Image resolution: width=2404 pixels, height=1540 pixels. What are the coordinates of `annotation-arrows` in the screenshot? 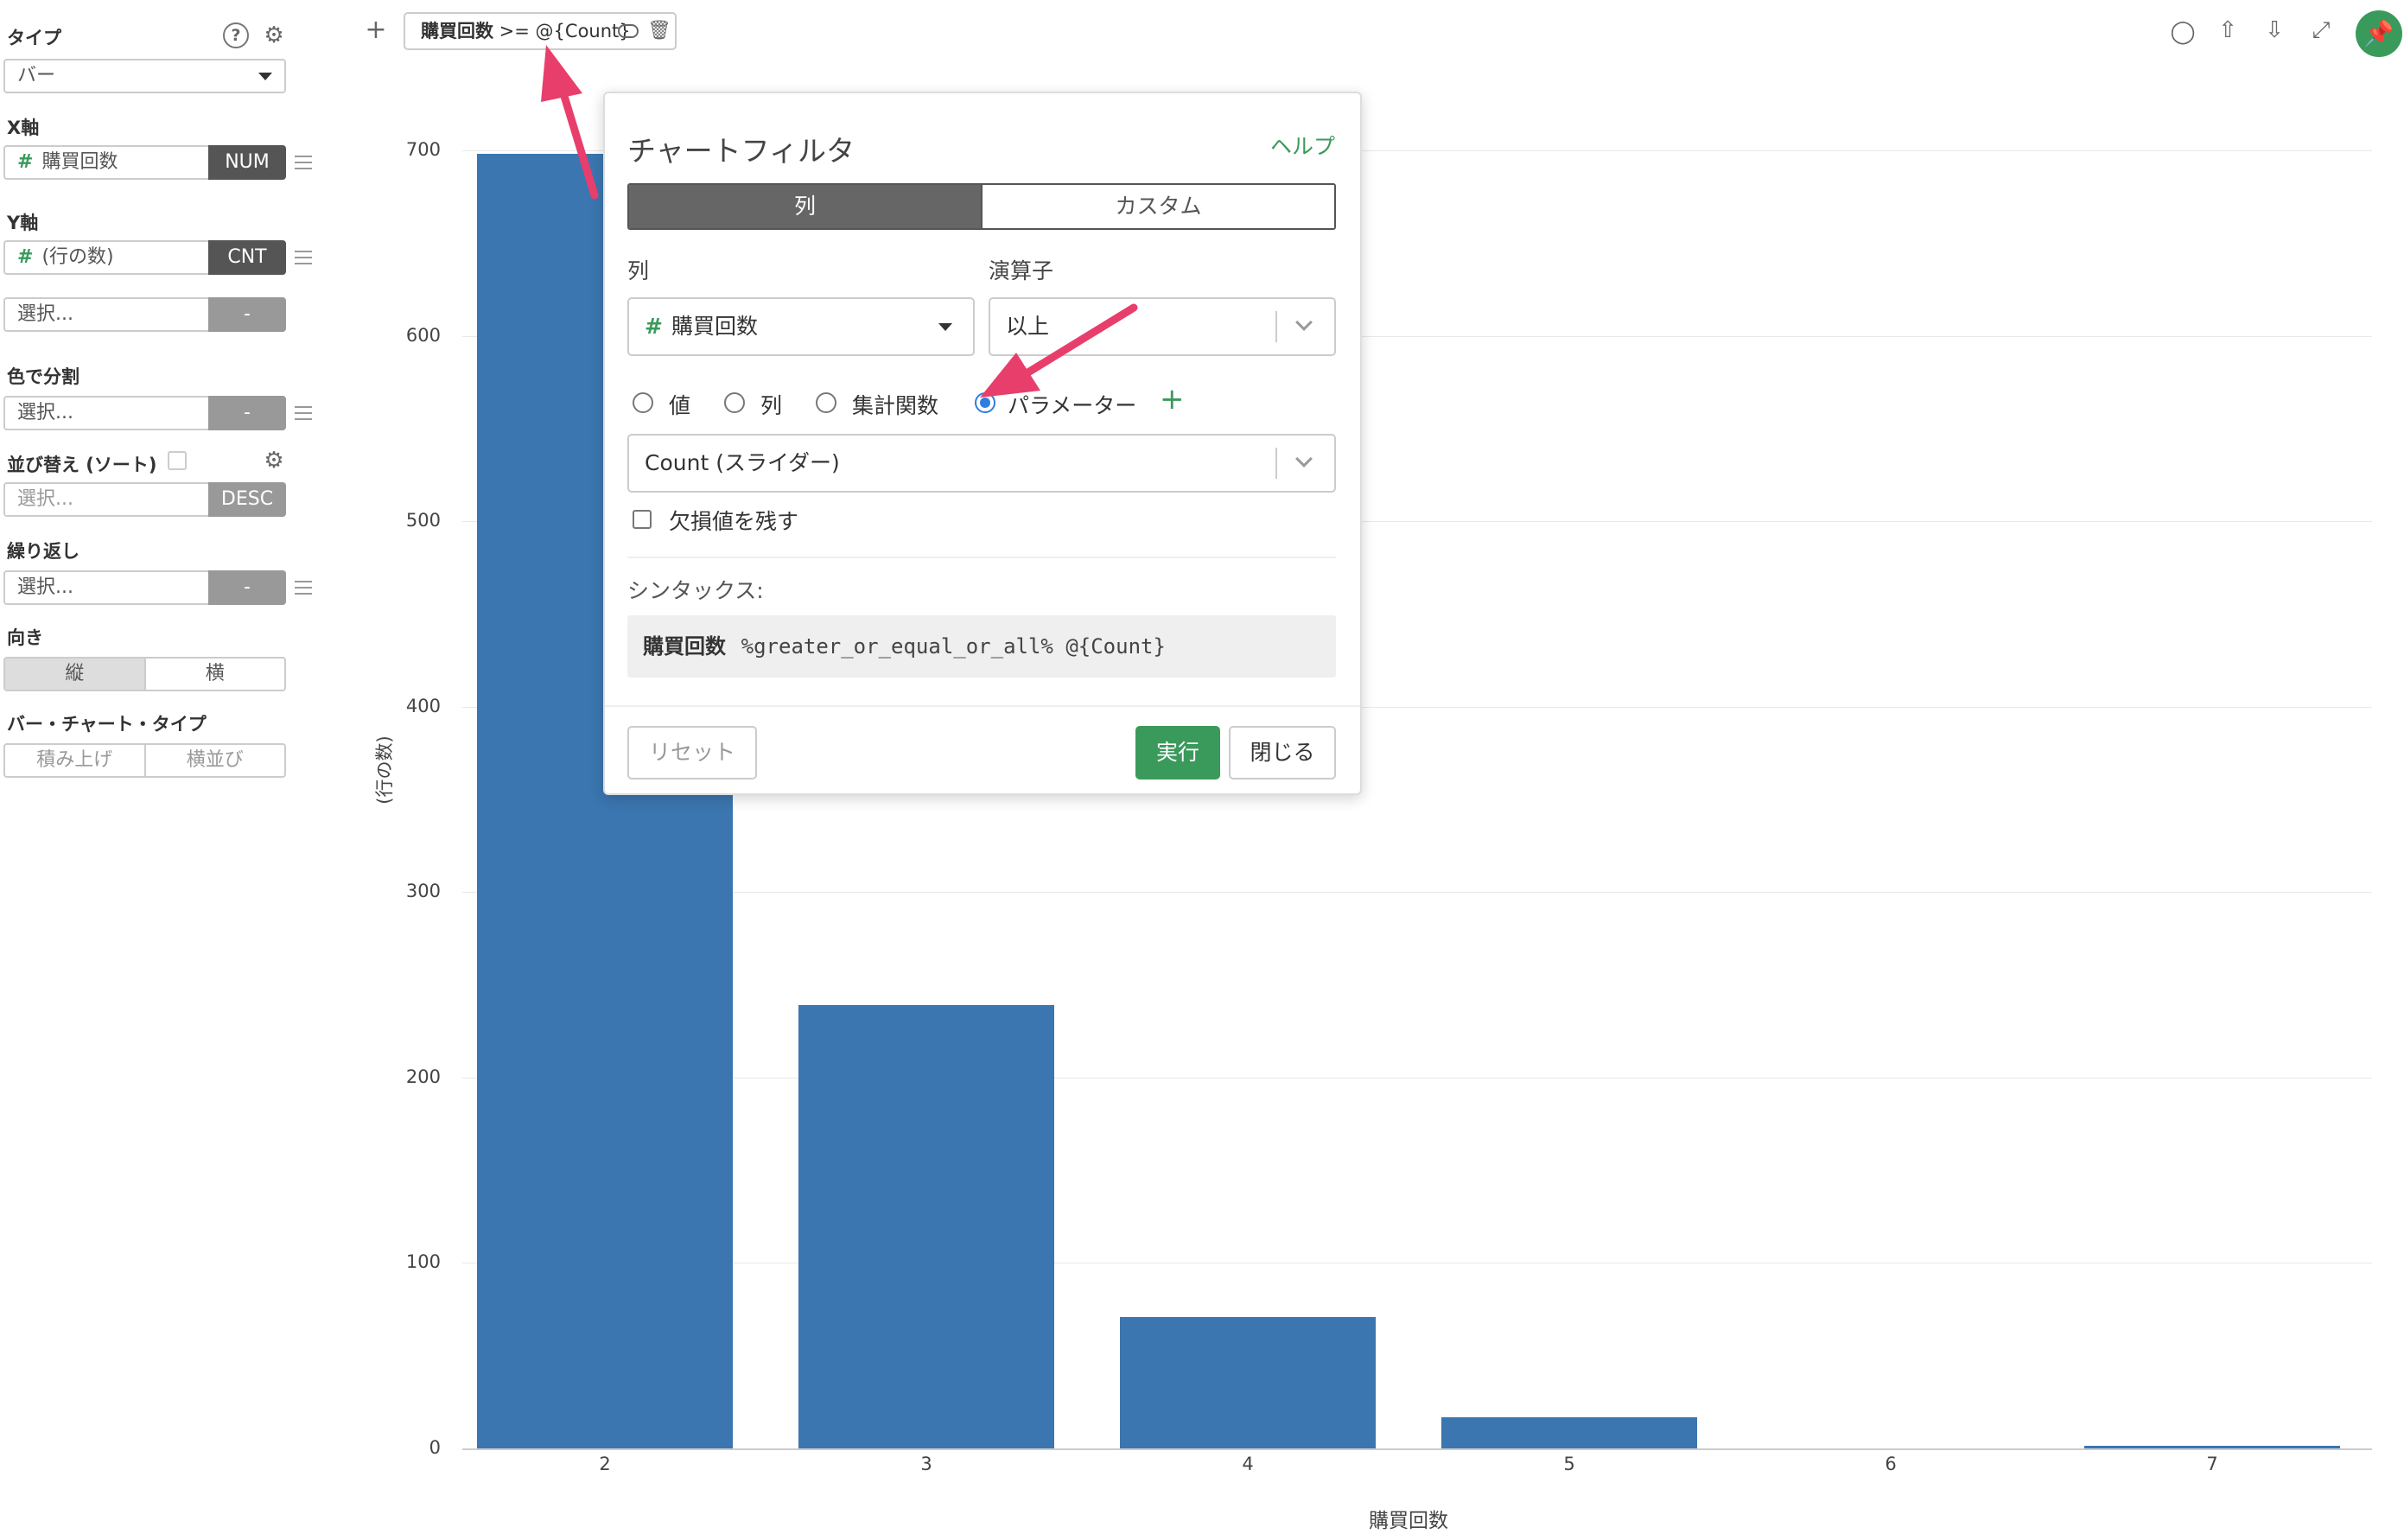 It's located at (840, 221).